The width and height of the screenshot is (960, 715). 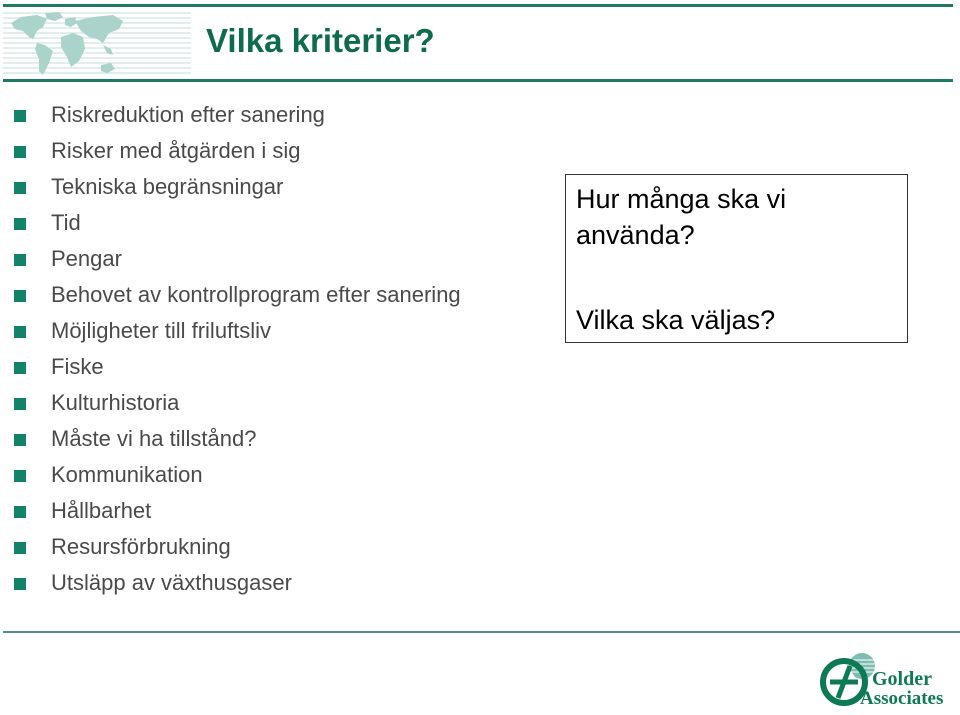 What do you see at coordinates (167, 186) in the screenshot?
I see `list-item-text: Tekniska begränsningar` at bounding box center [167, 186].